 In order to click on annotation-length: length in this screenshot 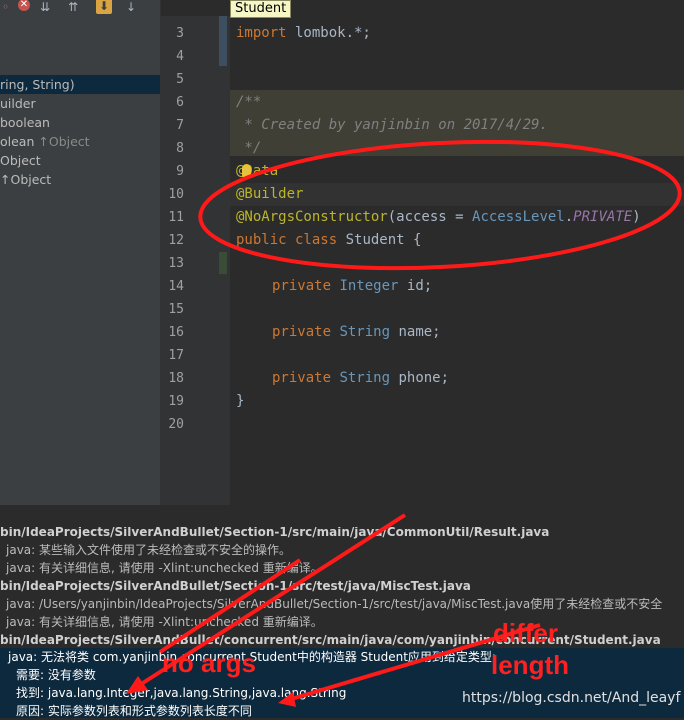, I will do `click(530, 665)`.